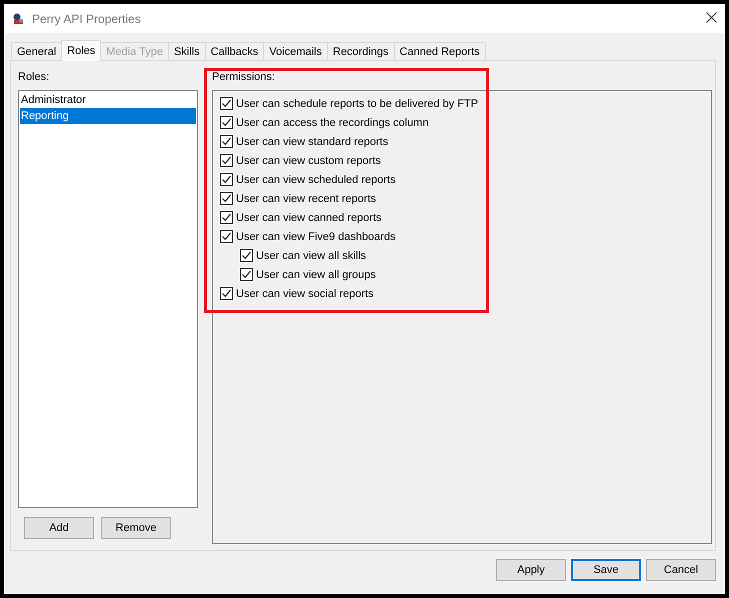 The image size is (729, 598). Describe the element at coordinates (87, 19) in the screenshot. I see `window-title: Perry API Properties` at that location.